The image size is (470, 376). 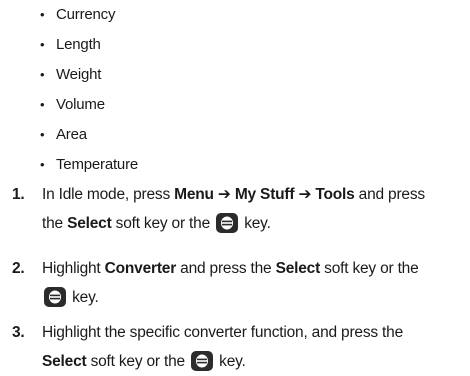 What do you see at coordinates (73, 268) in the screenshot?
I see `text-run: Highlight` at bounding box center [73, 268].